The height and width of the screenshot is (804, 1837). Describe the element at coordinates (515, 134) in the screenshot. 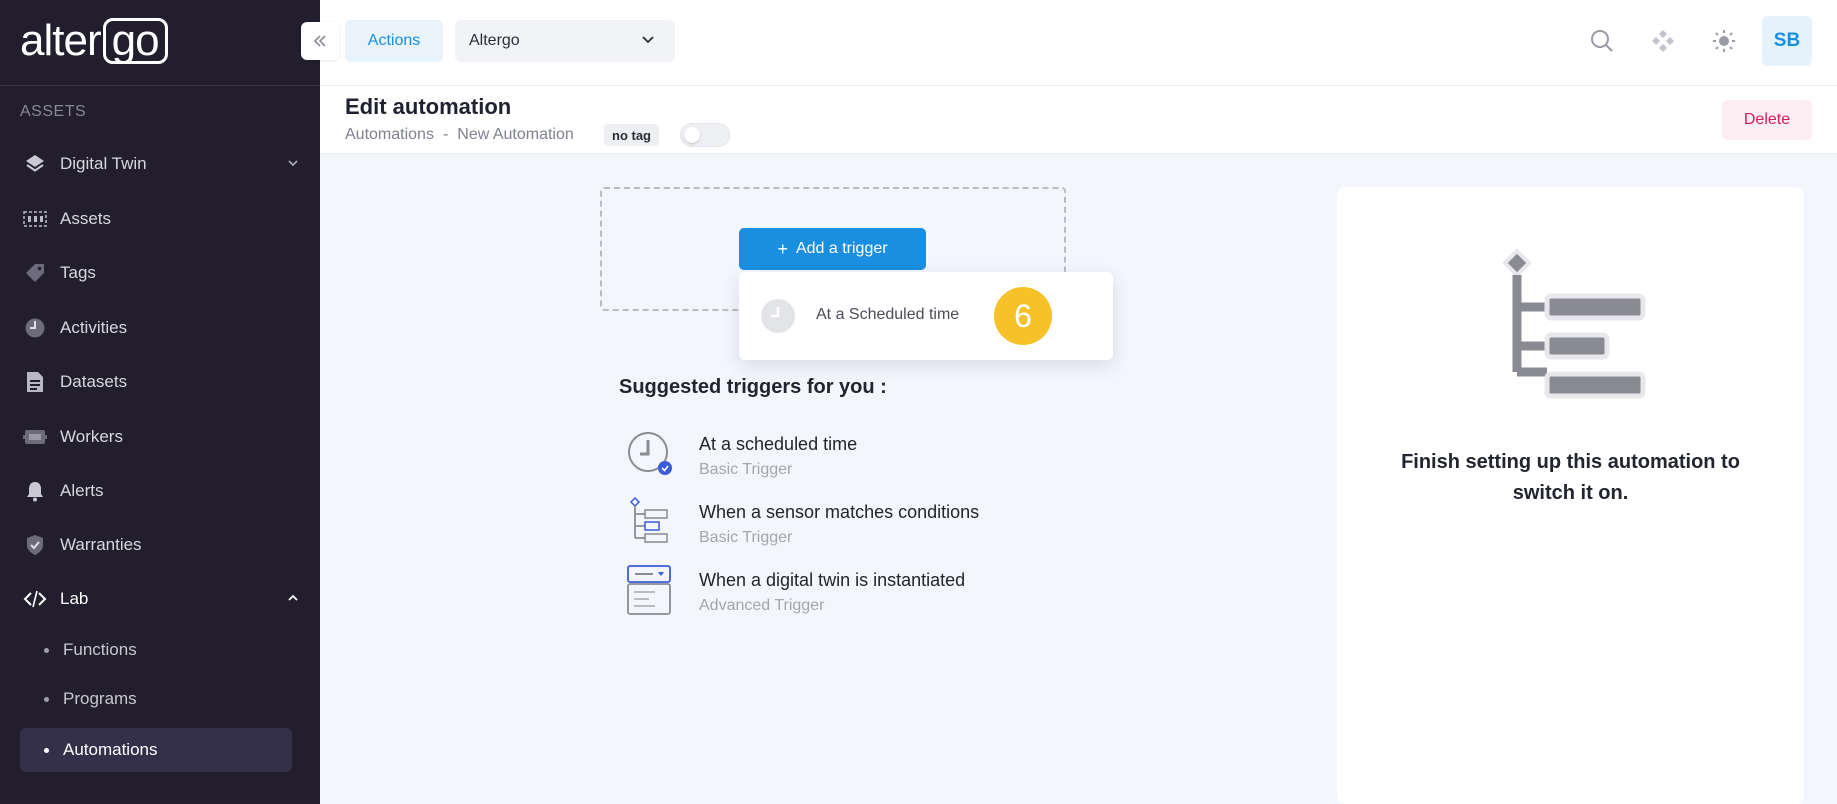

I see `breadcrumb-current: New Automation` at that location.